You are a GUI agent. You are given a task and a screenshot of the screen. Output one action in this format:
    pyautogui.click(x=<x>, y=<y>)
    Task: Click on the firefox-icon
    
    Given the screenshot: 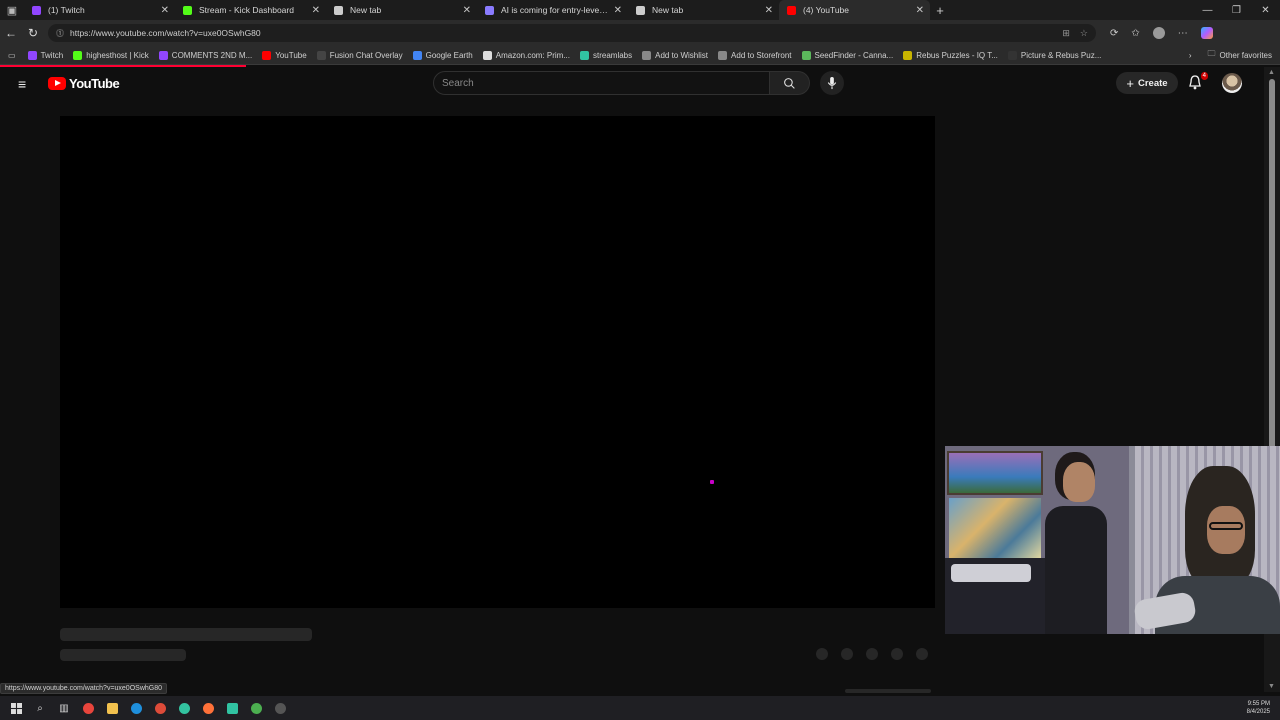 What is the action you would take?
    pyautogui.click(x=208, y=708)
    